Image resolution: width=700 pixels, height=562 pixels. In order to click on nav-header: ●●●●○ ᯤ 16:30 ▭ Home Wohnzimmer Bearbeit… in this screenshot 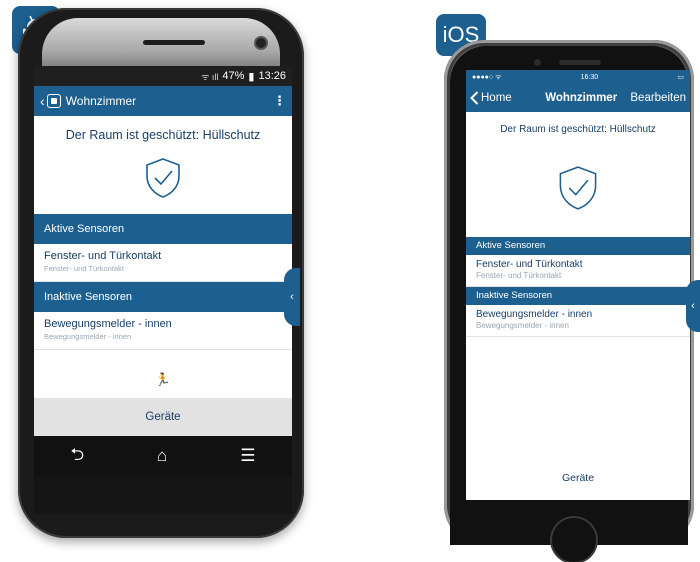, I will do `click(578, 91)`.